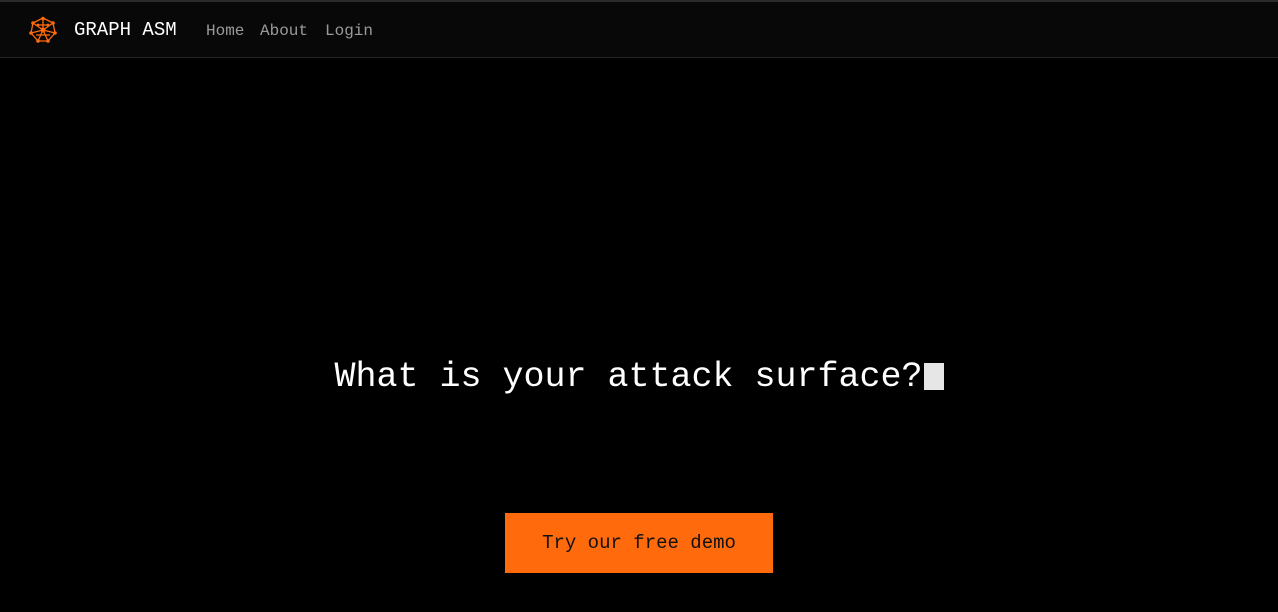  What do you see at coordinates (349, 31) in the screenshot?
I see `nav-login-link: Login` at bounding box center [349, 31].